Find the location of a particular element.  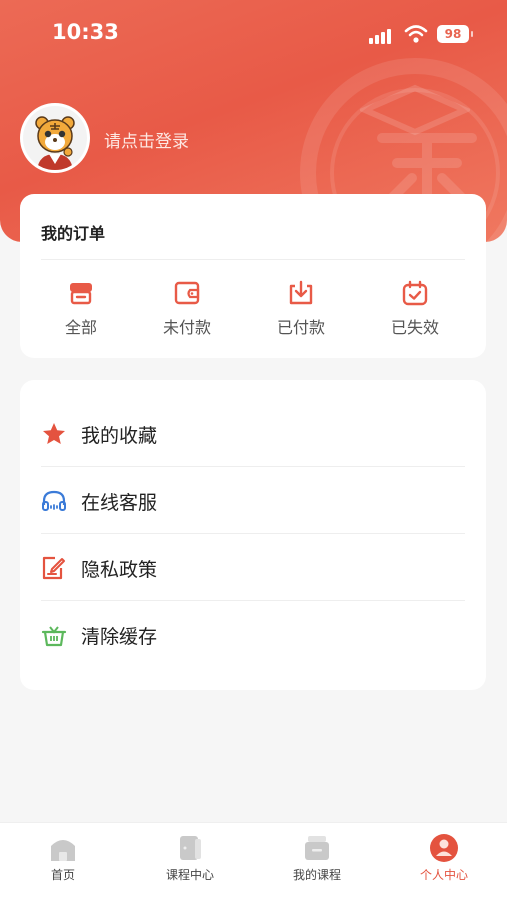

order-item-label: 全部 is located at coordinates (80, 327).